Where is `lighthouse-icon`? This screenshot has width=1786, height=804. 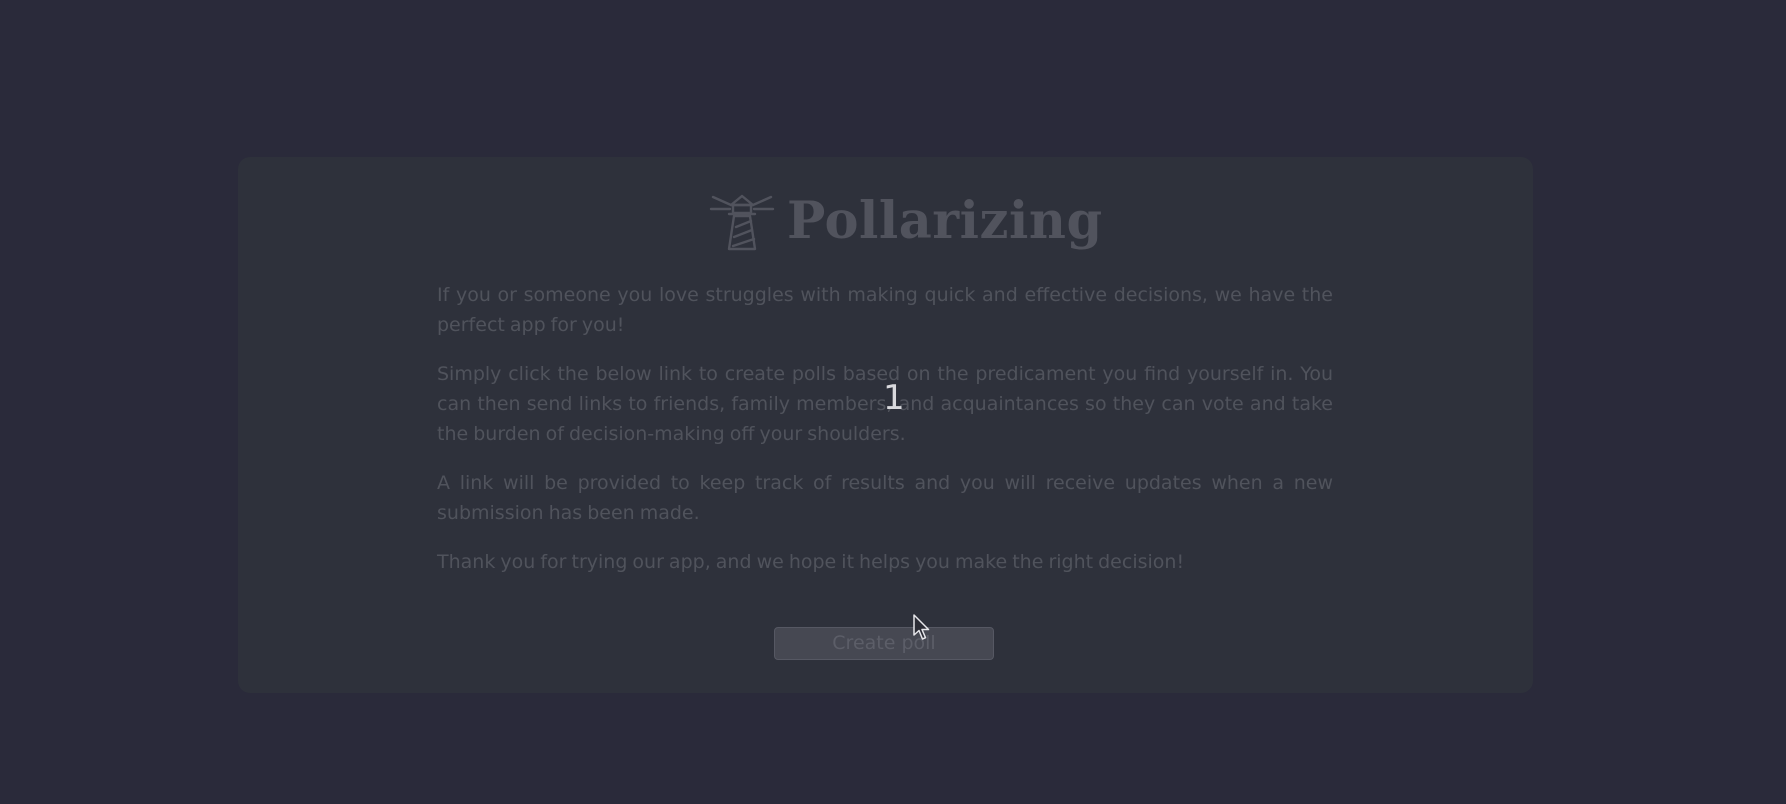 lighthouse-icon is located at coordinates (742, 222).